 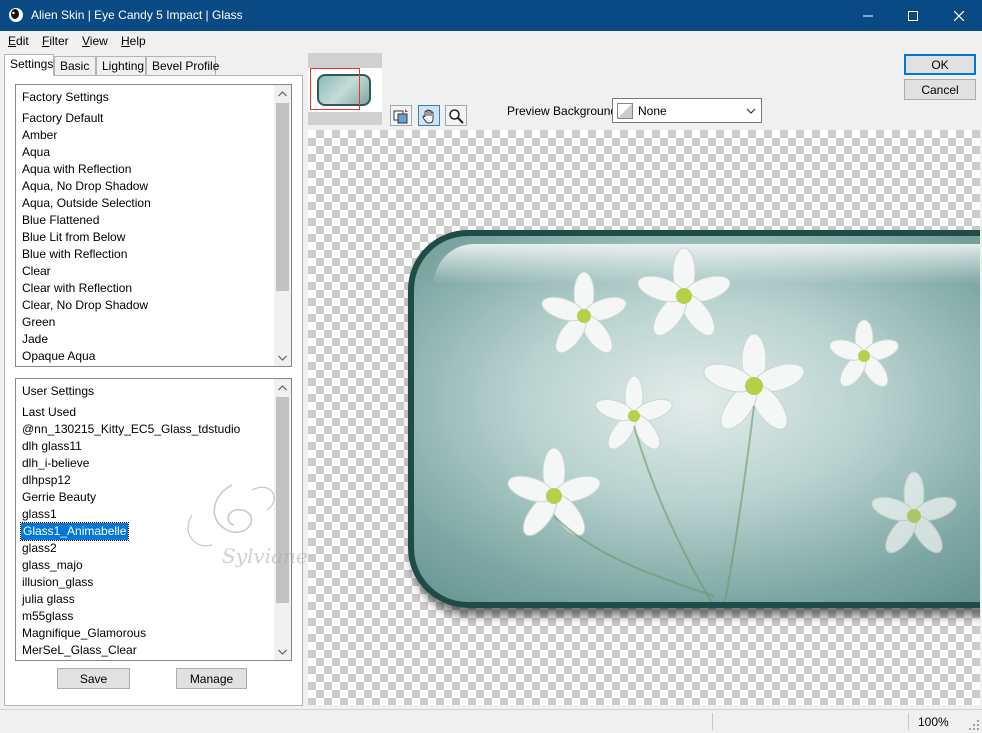 I want to click on magnifier-icon, so click(x=456, y=116).